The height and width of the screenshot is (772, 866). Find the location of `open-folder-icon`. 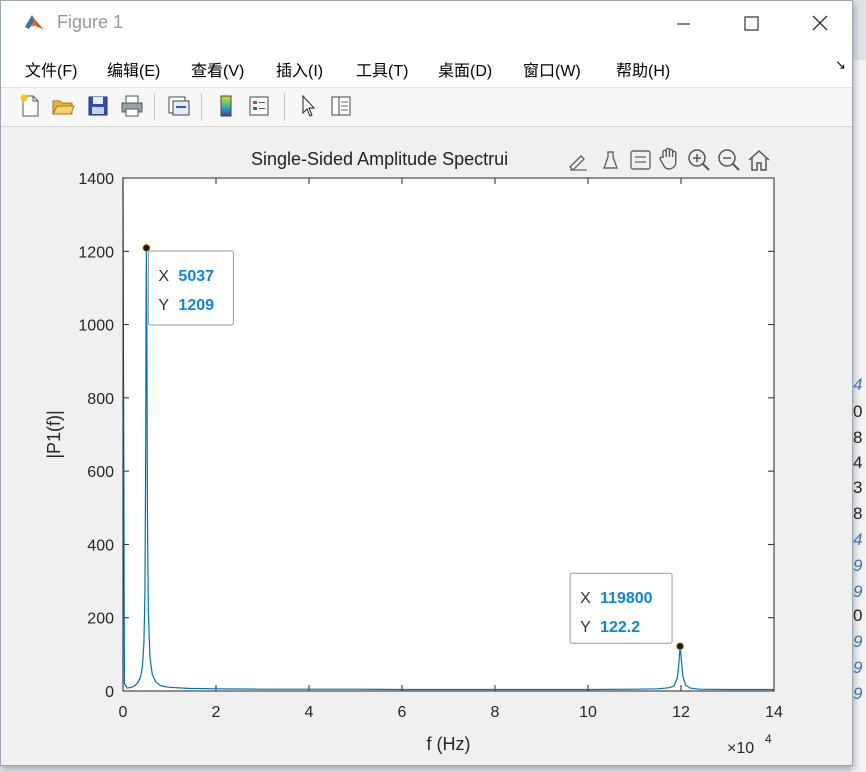

open-folder-icon is located at coordinates (63, 106).